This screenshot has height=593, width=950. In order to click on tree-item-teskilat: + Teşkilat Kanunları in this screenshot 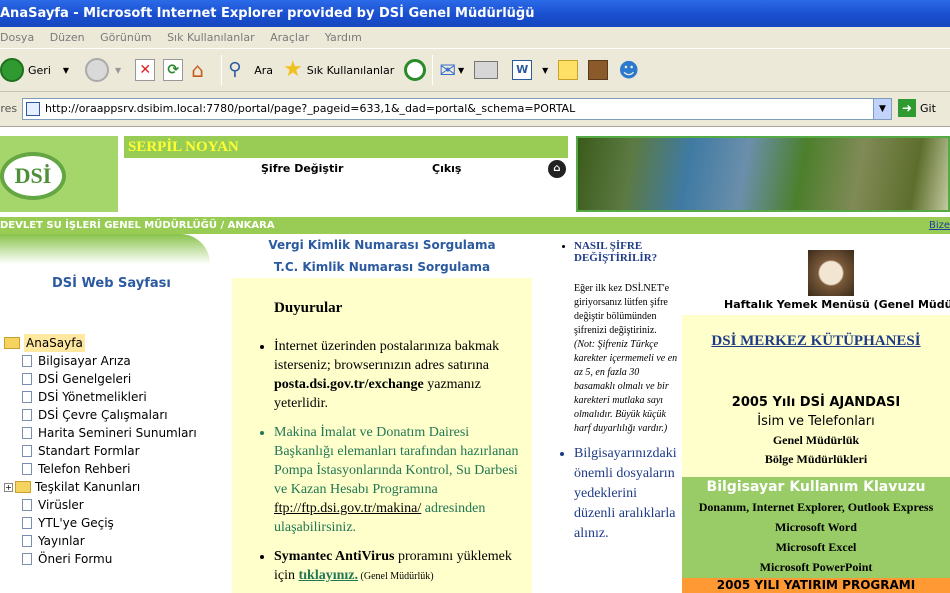, I will do `click(100, 487)`.